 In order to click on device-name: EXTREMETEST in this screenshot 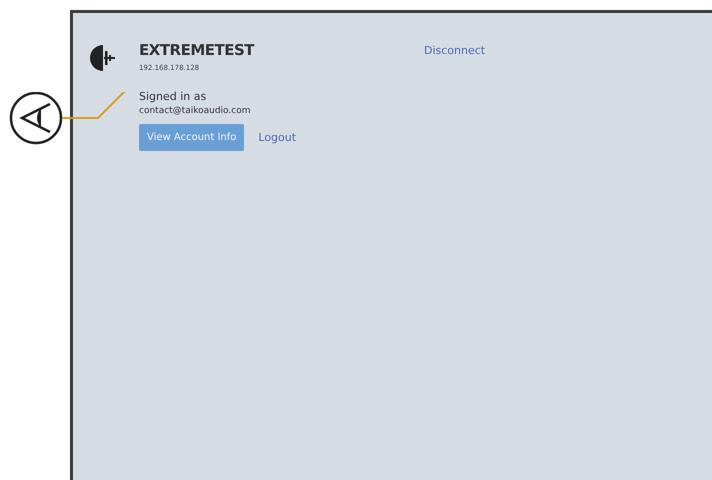, I will do `click(197, 50)`.